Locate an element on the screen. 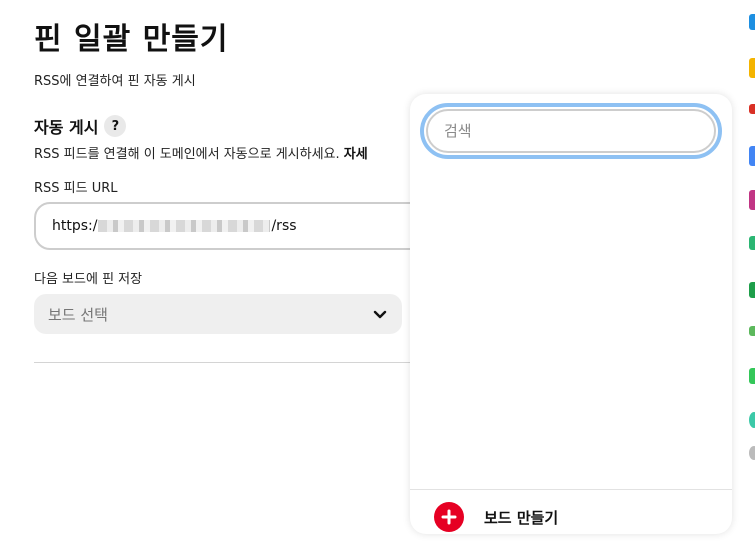  page-title: 핀 일괄 만들기 is located at coordinates (131, 39).